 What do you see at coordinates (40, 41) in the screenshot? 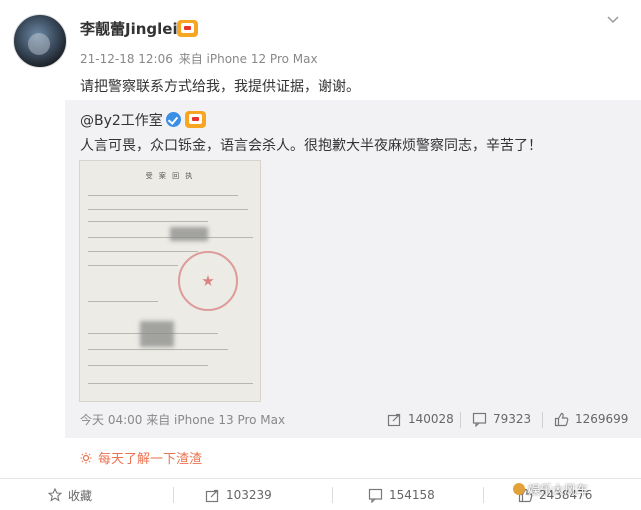
I see `avatar` at bounding box center [40, 41].